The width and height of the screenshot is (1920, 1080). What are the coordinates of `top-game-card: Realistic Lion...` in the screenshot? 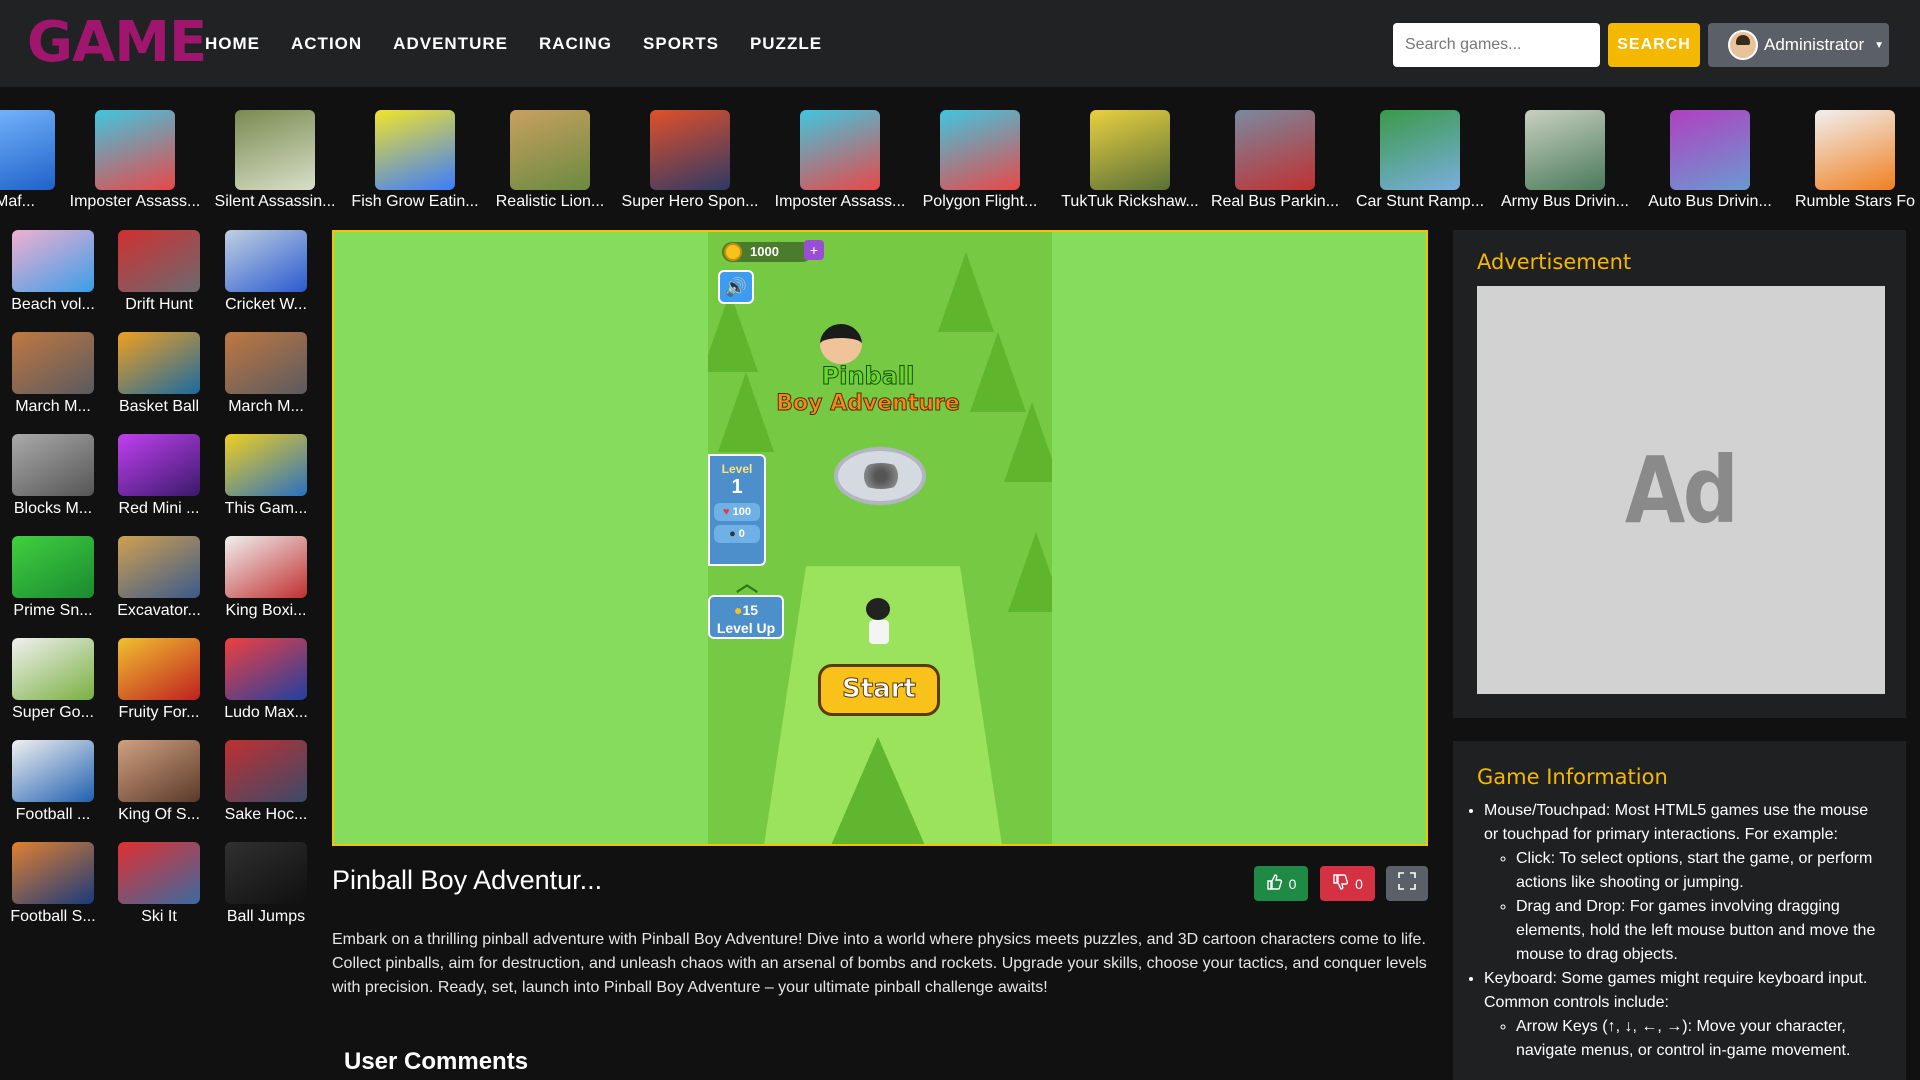 It's located at (550, 160).